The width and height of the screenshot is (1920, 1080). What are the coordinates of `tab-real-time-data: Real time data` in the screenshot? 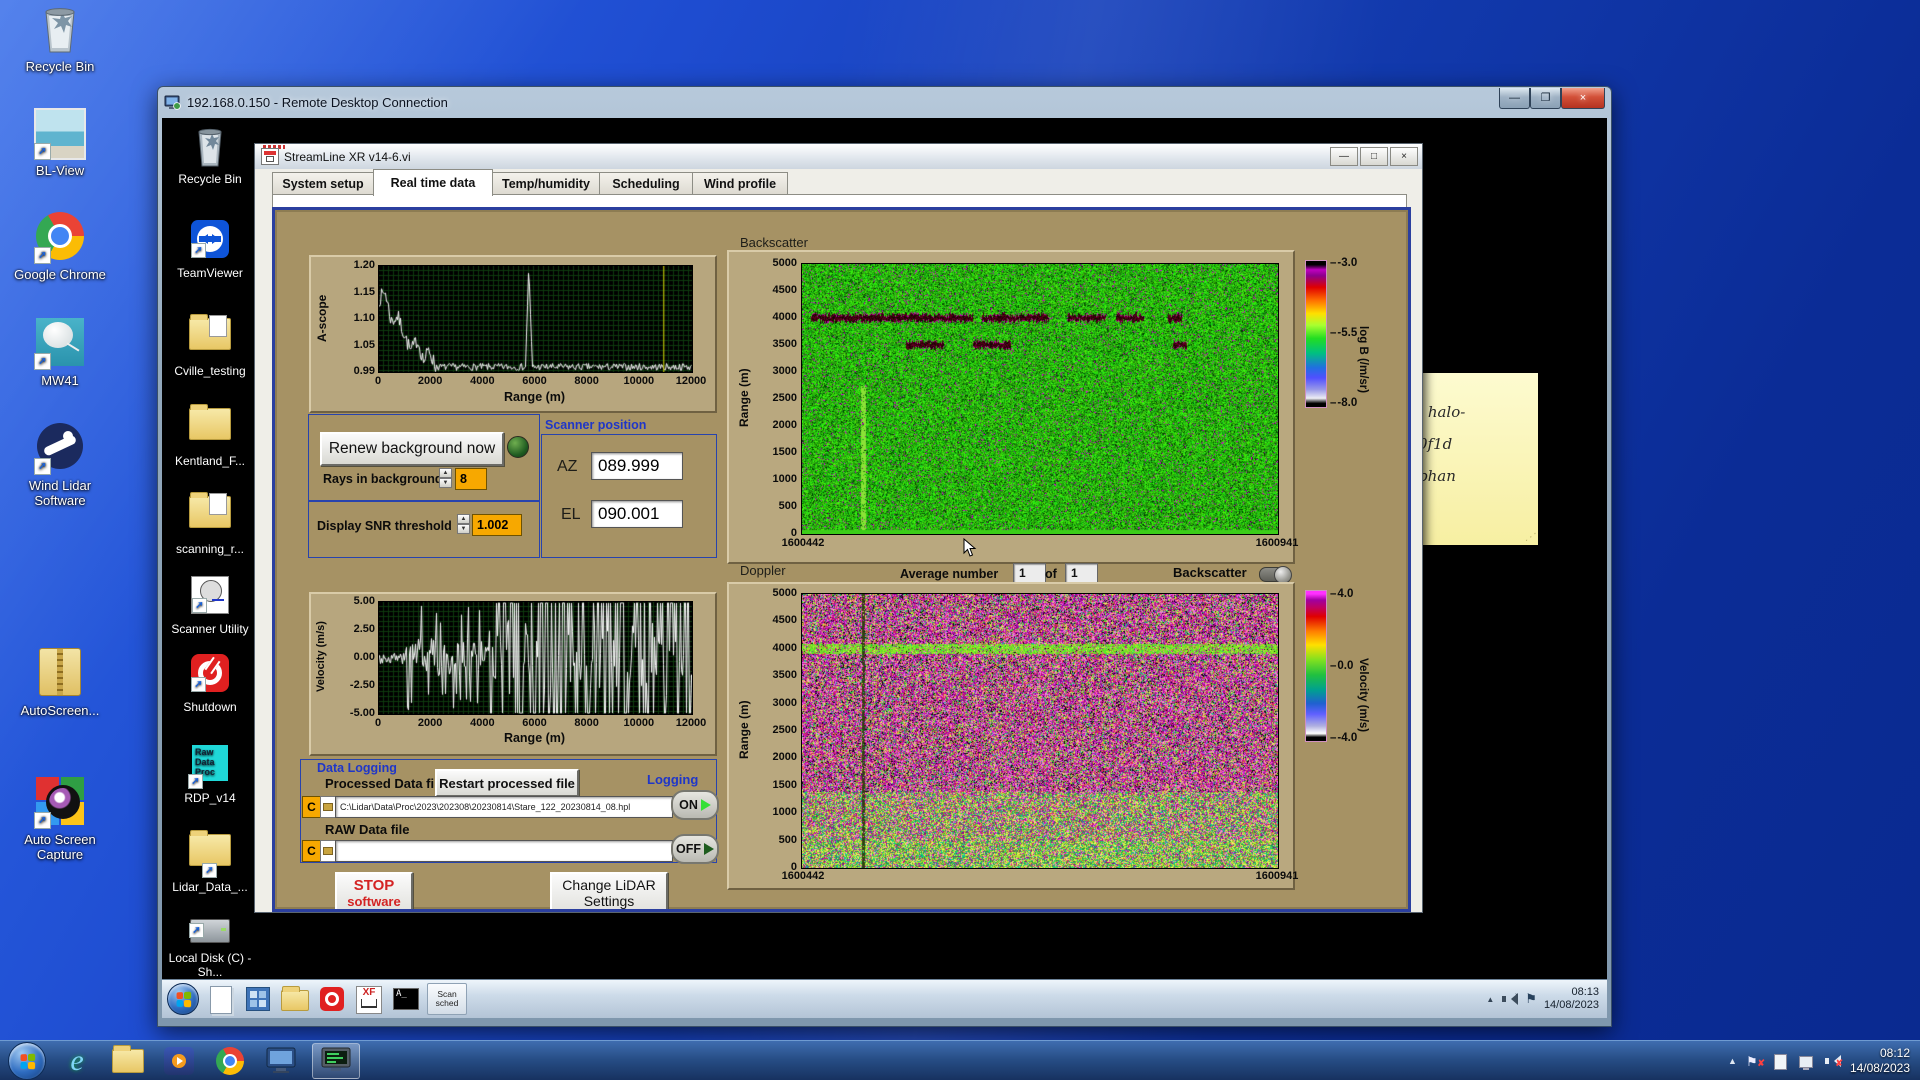 It's located at (433, 182).